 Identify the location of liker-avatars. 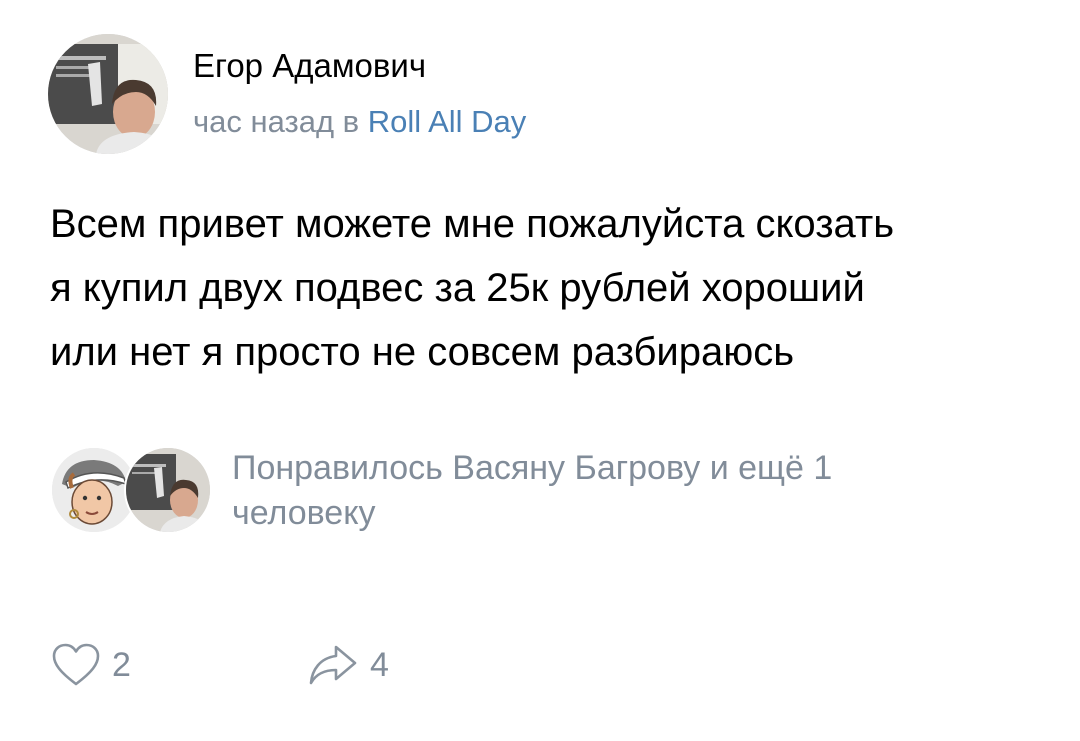
(131, 490).